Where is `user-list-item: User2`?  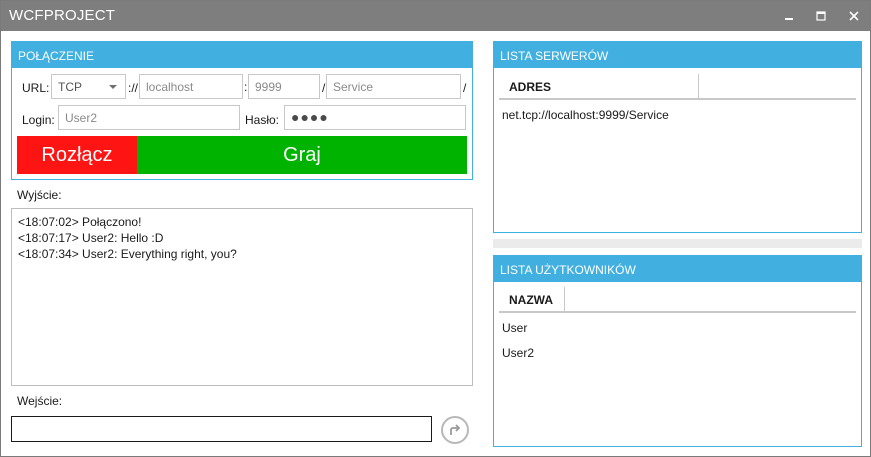
user-list-item: User2 is located at coordinates (518, 353).